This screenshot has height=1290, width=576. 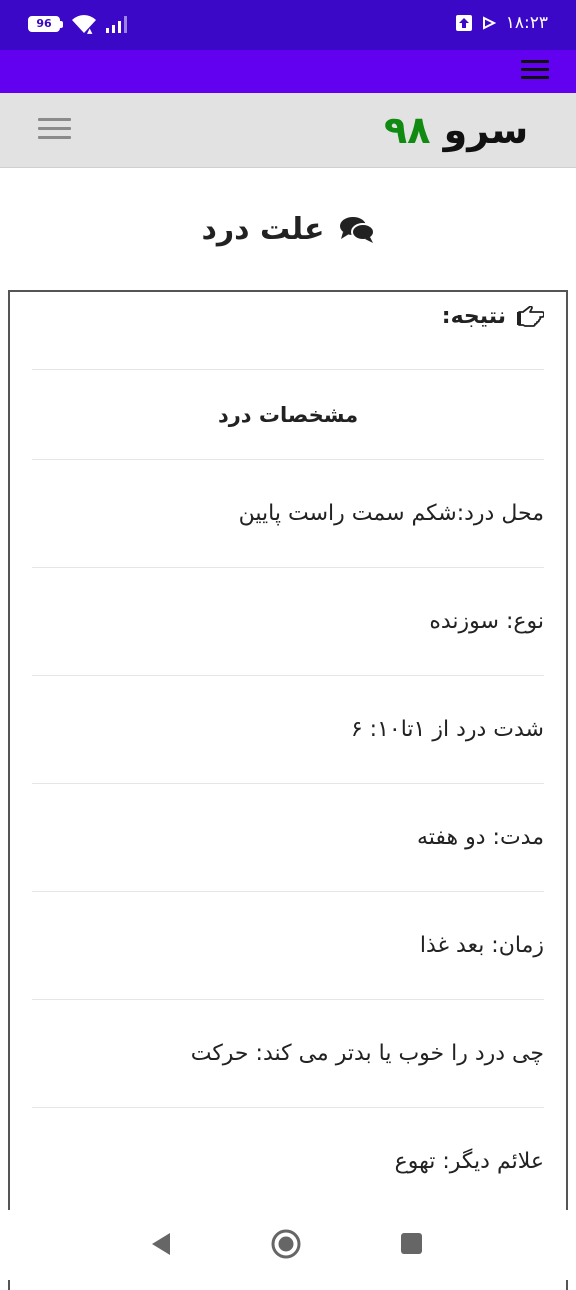 I want to click on signal-icon, so click(x=116, y=24).